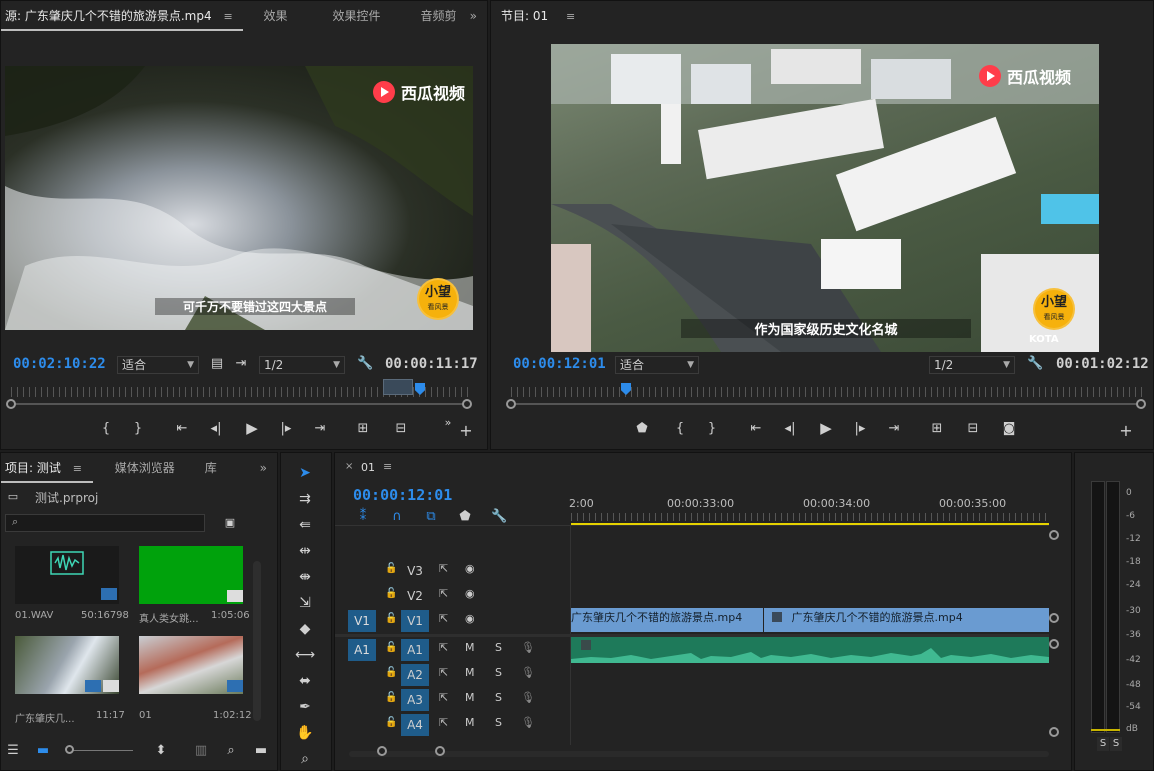 The width and height of the screenshot is (1154, 771). Describe the element at coordinates (217, 364) in the screenshot. I see `clip-settings-icon: ▤` at that location.